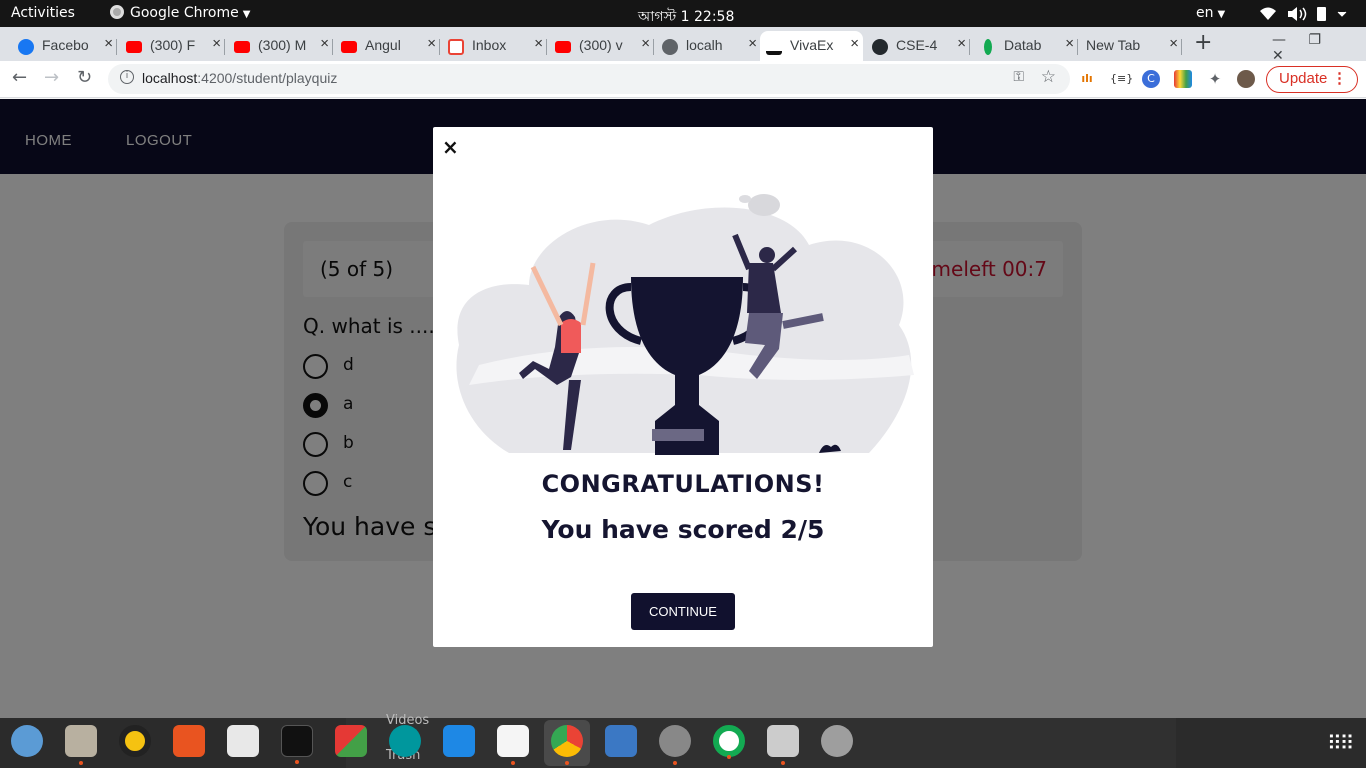 This screenshot has height=768, width=1366. Describe the element at coordinates (774, 47) in the screenshot. I see `viva-icon` at that location.